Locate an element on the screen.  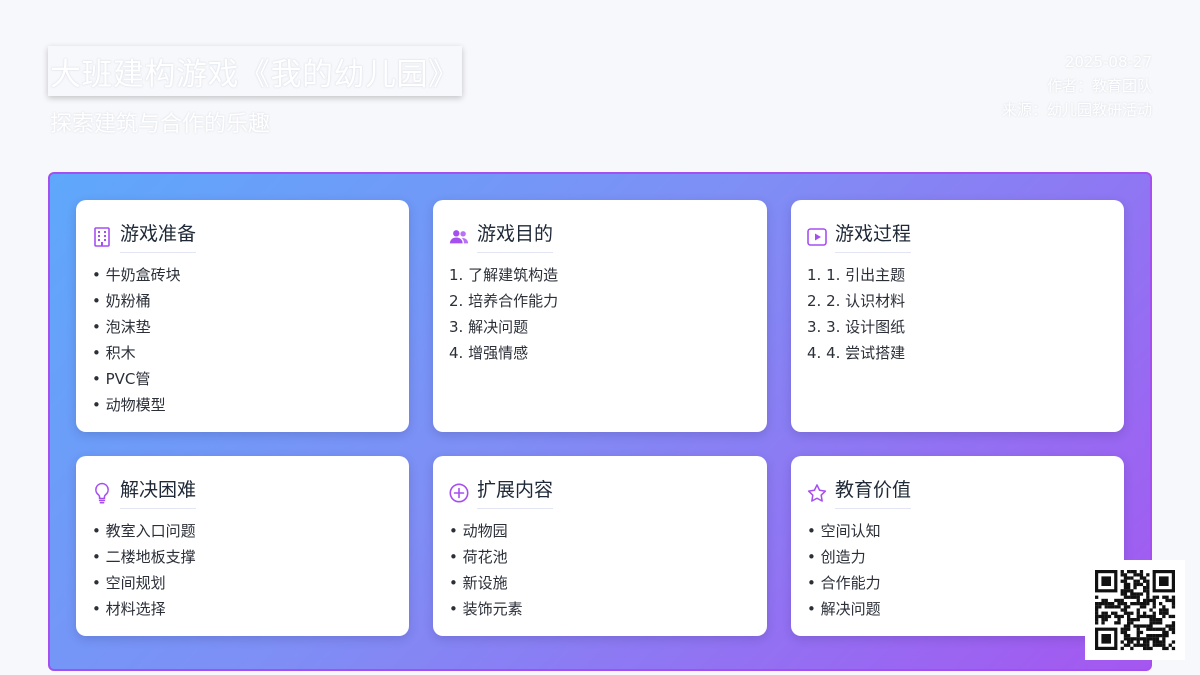
list-item: 4. 增强情感 is located at coordinates (489, 353).